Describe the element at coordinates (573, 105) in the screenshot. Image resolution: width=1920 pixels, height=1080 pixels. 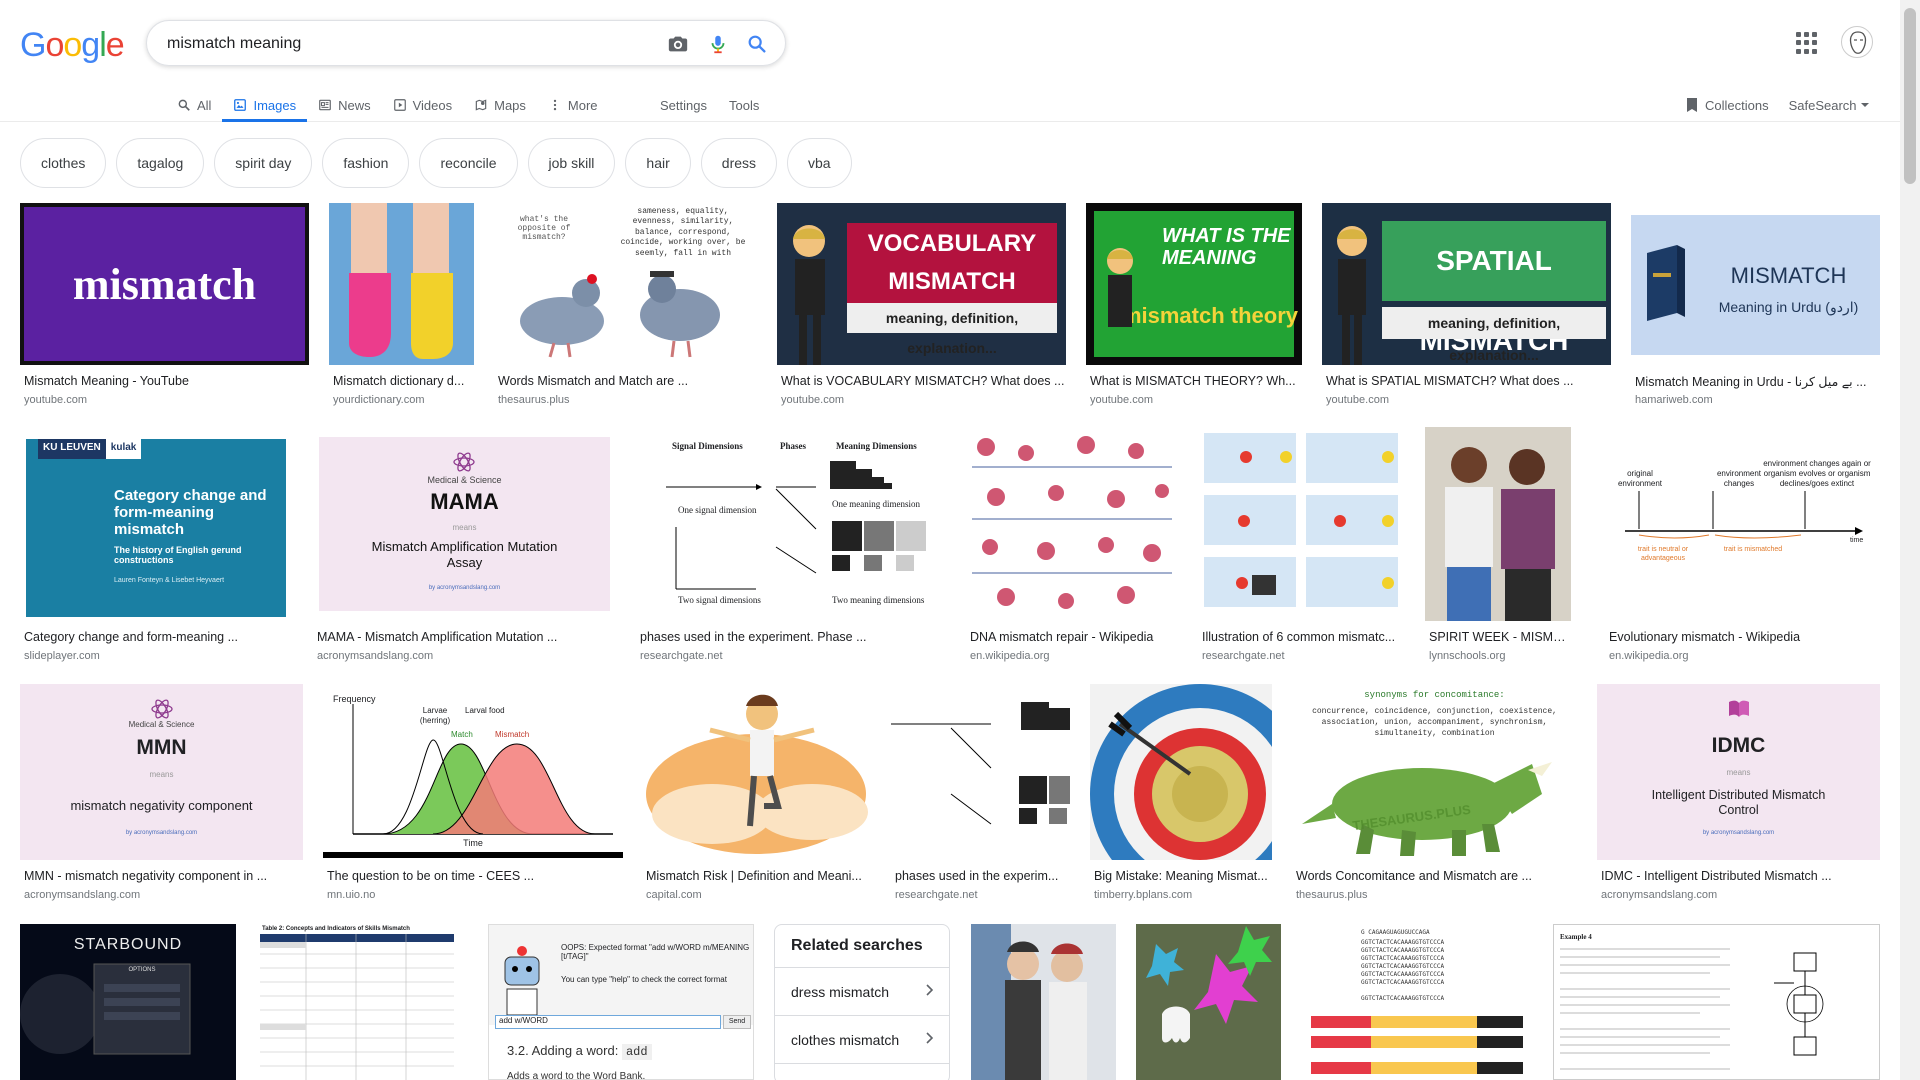
I see `tab-more: More` at that location.